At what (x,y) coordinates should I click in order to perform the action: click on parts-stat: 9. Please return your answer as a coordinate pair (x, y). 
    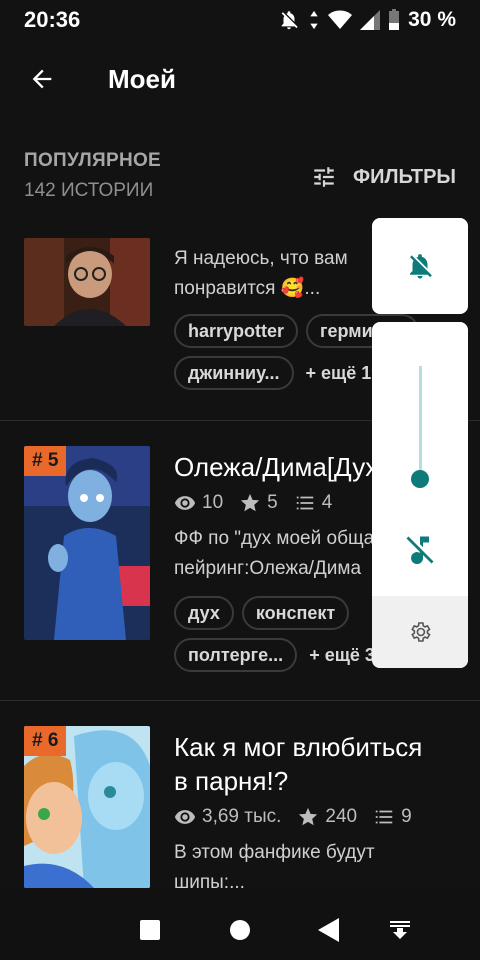
    Looking at the image, I should click on (392, 817).